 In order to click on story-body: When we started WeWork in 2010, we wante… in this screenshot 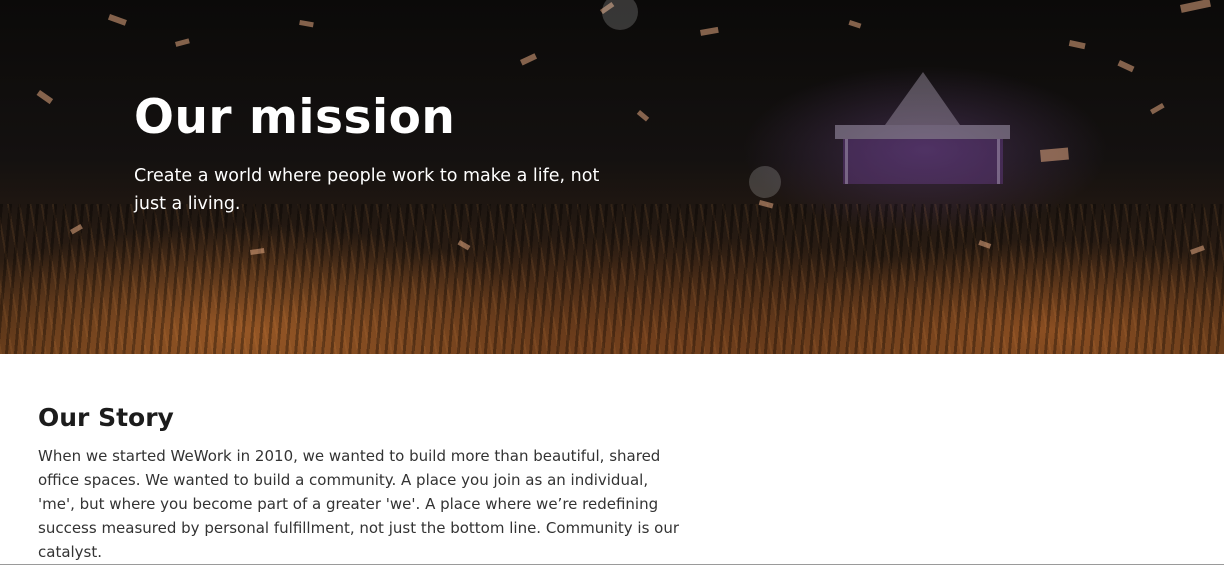, I will do `click(359, 504)`.